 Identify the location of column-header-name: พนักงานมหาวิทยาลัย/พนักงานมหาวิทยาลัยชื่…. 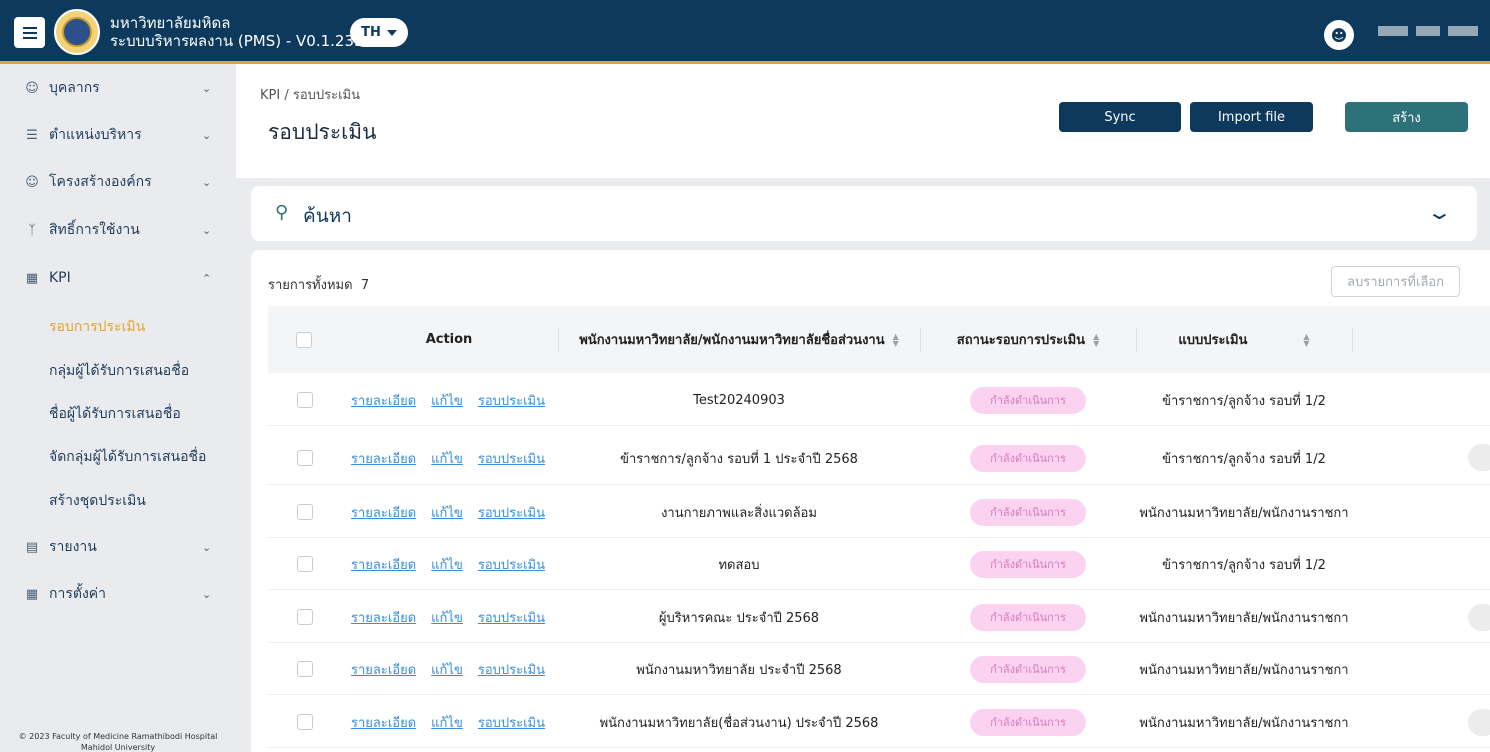
(739, 339).